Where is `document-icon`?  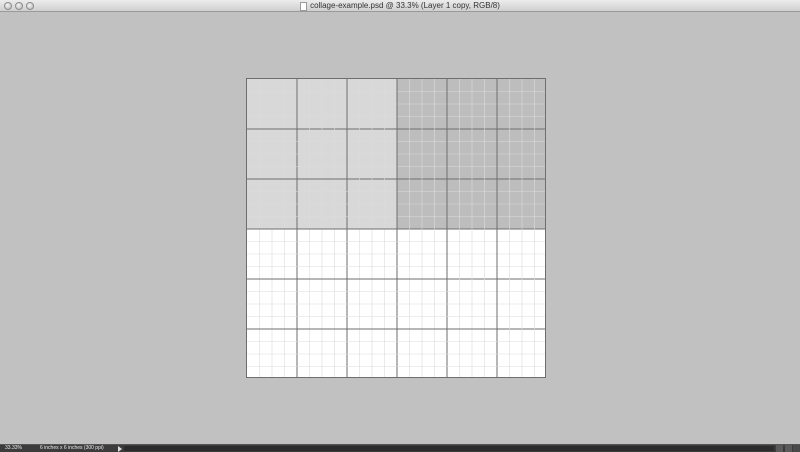
document-icon is located at coordinates (304, 6).